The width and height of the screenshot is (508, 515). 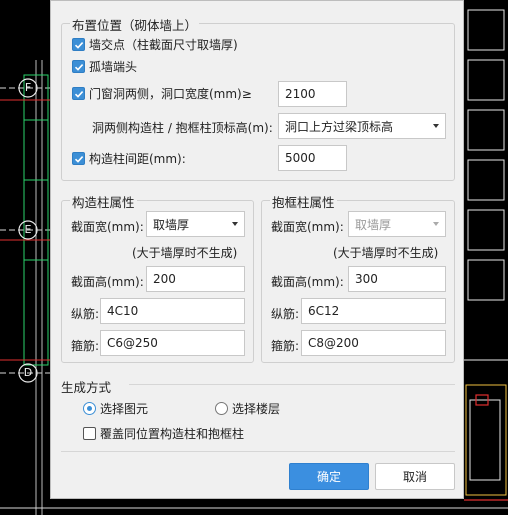 I want to click on frame-column-title: 抱框柱属性, so click(x=303, y=201).